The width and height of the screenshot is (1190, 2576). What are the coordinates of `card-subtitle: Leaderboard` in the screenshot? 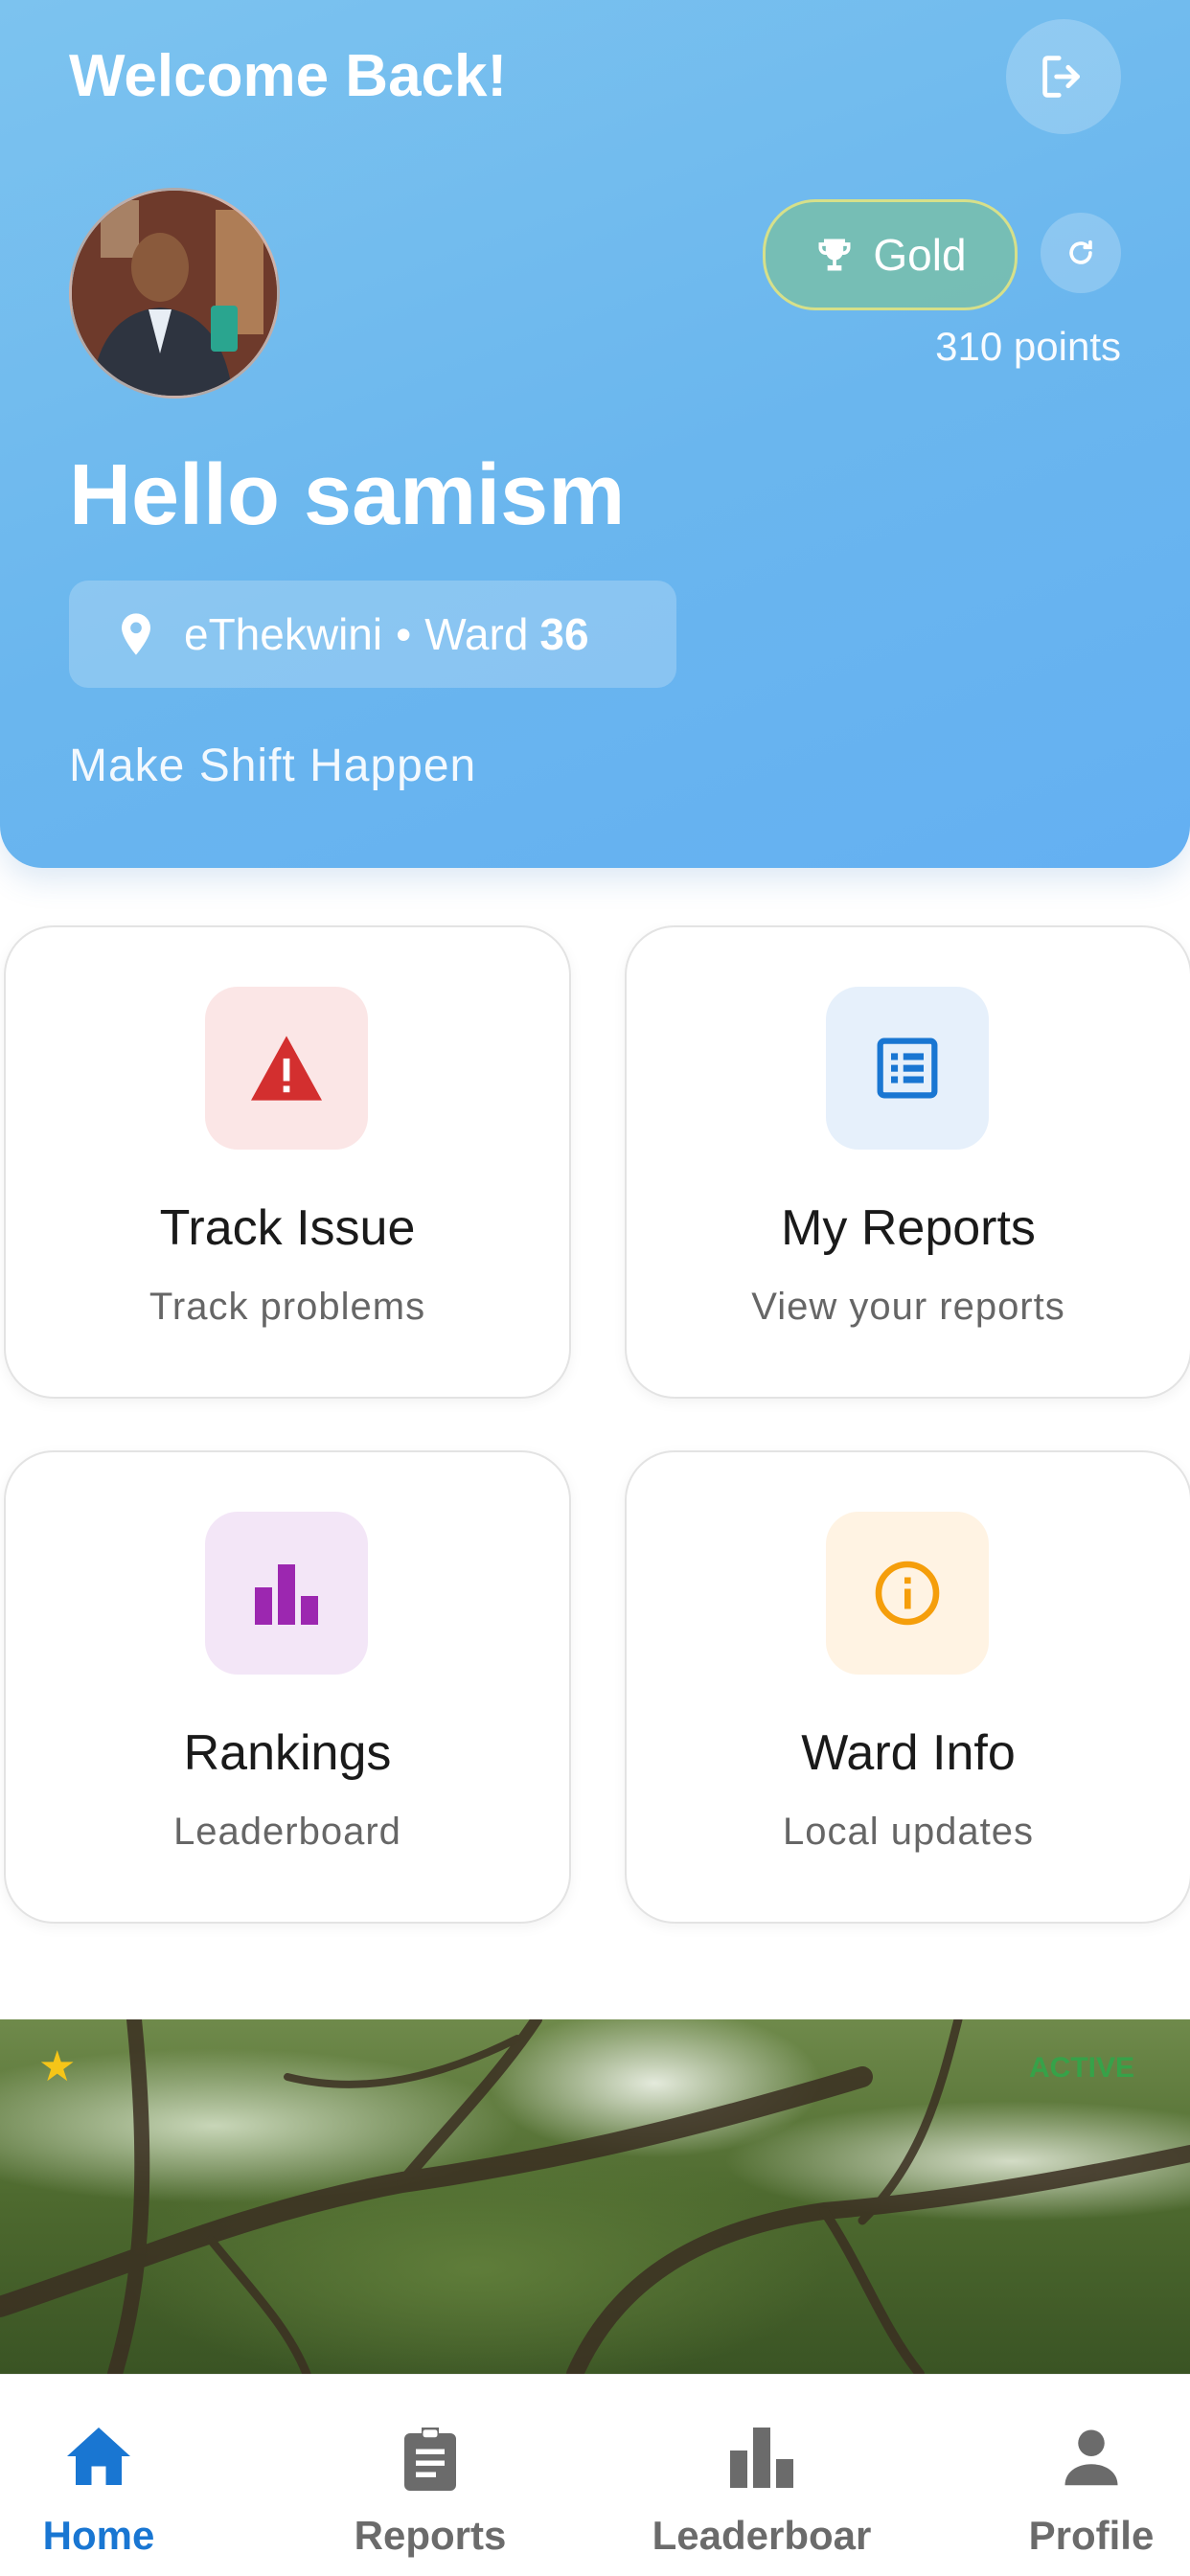 It's located at (287, 1832).